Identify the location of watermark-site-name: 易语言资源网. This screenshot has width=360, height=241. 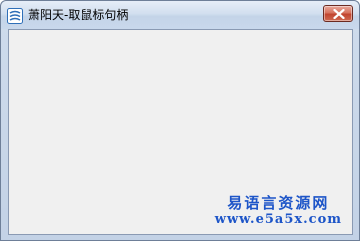
(278, 203).